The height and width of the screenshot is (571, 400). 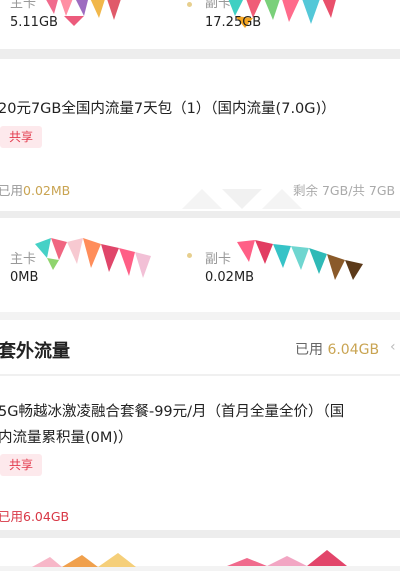 What do you see at coordinates (47, 190) in the screenshot?
I see `used-value: 0.02MB` at bounding box center [47, 190].